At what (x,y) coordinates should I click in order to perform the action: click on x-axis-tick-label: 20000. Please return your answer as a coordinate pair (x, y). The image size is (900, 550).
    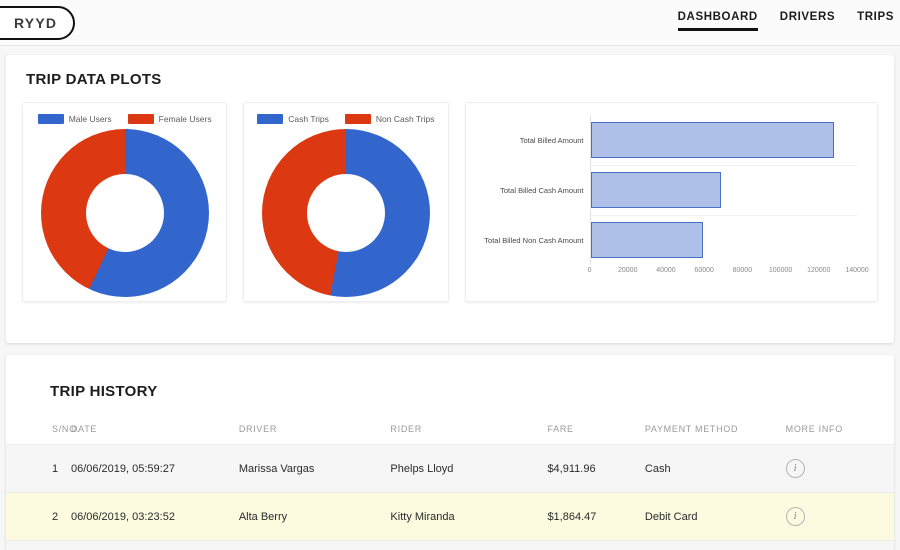
    Looking at the image, I should click on (628, 270).